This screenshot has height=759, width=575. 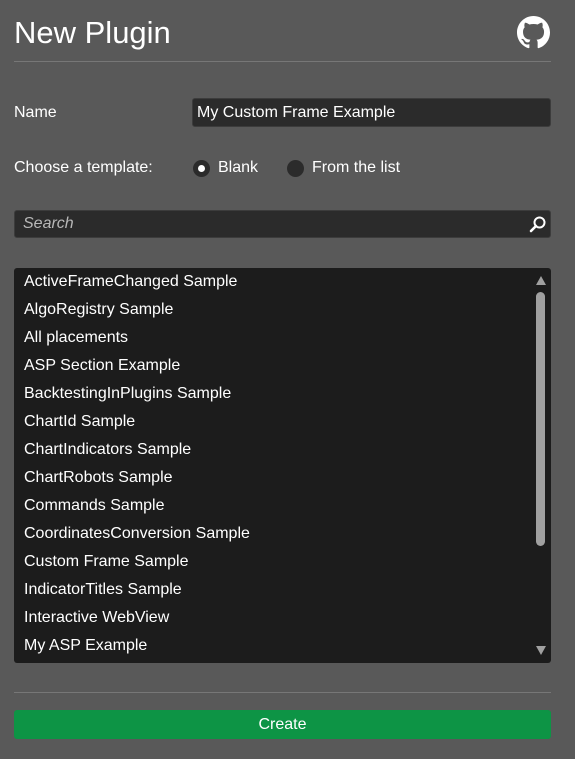 What do you see at coordinates (271, 534) in the screenshot?
I see `list-item: CoordinatesConversion Sample` at bounding box center [271, 534].